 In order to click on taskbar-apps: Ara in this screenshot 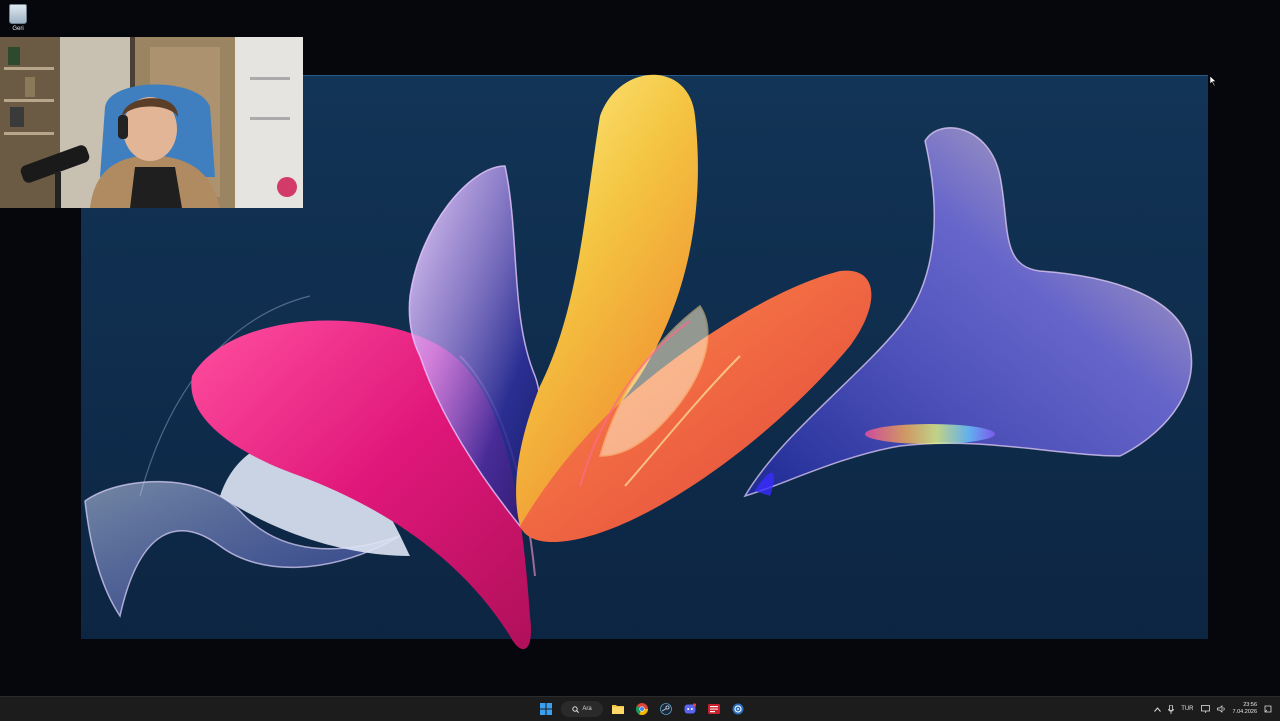, I will do `click(642, 709)`.